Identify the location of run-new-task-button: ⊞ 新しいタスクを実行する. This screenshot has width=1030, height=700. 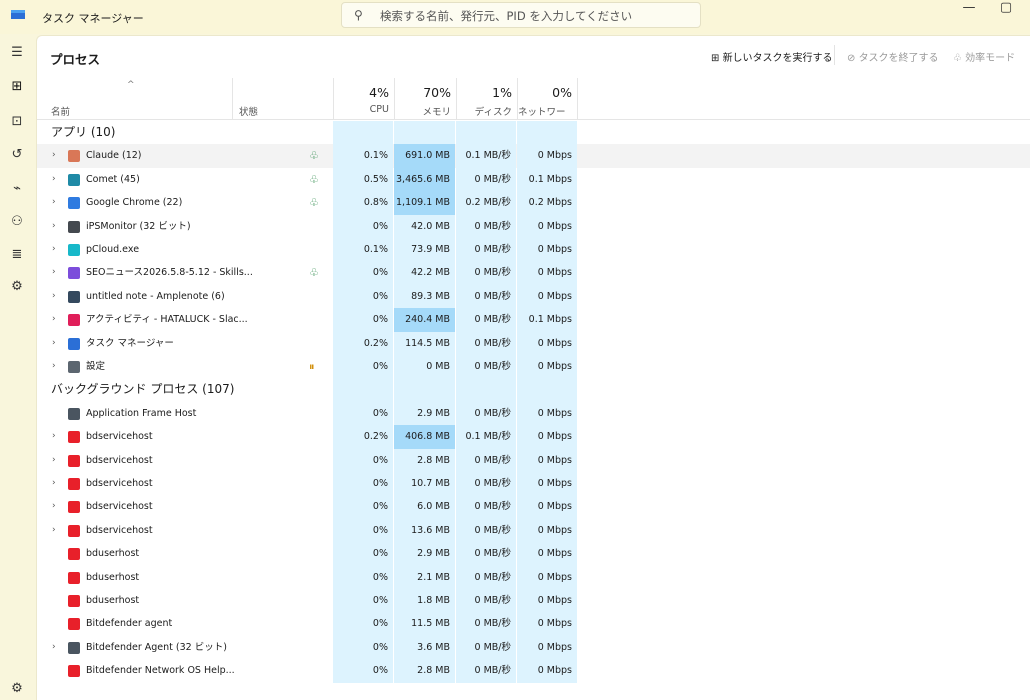
(772, 56).